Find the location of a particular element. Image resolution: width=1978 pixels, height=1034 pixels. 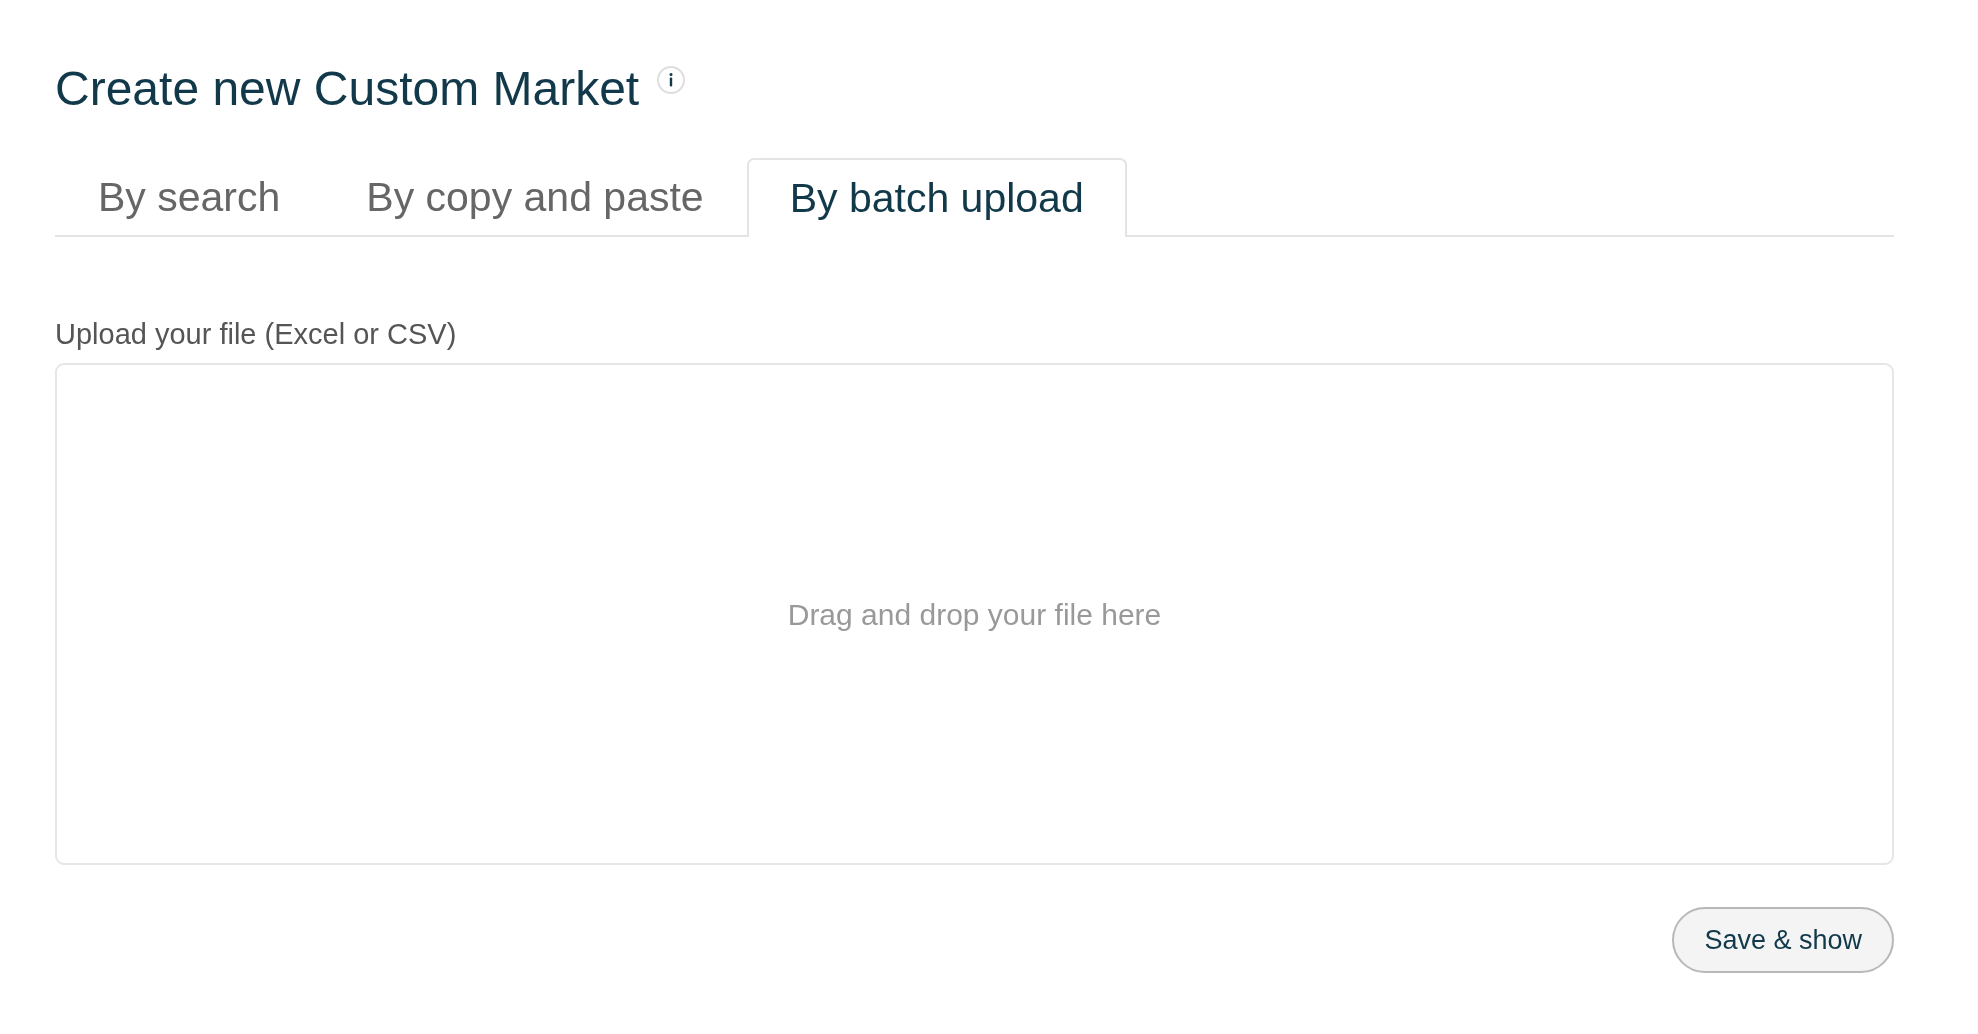

save-show-button: Save & show is located at coordinates (1783, 940).